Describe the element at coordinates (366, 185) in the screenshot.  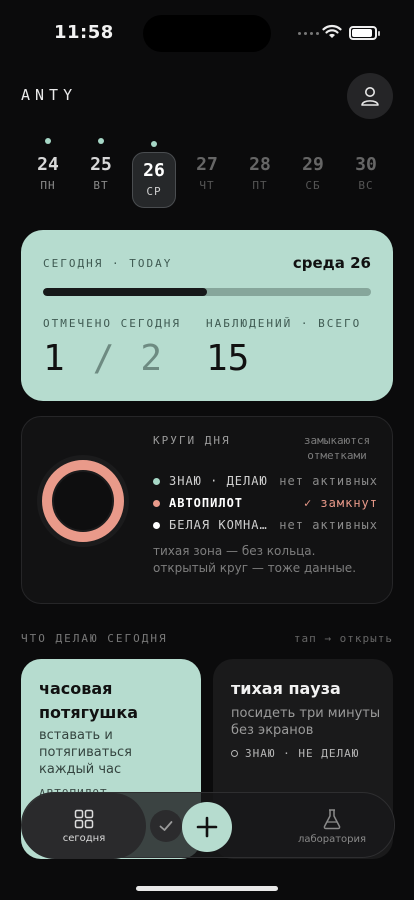
I see `day-weekday: ВС` at that location.